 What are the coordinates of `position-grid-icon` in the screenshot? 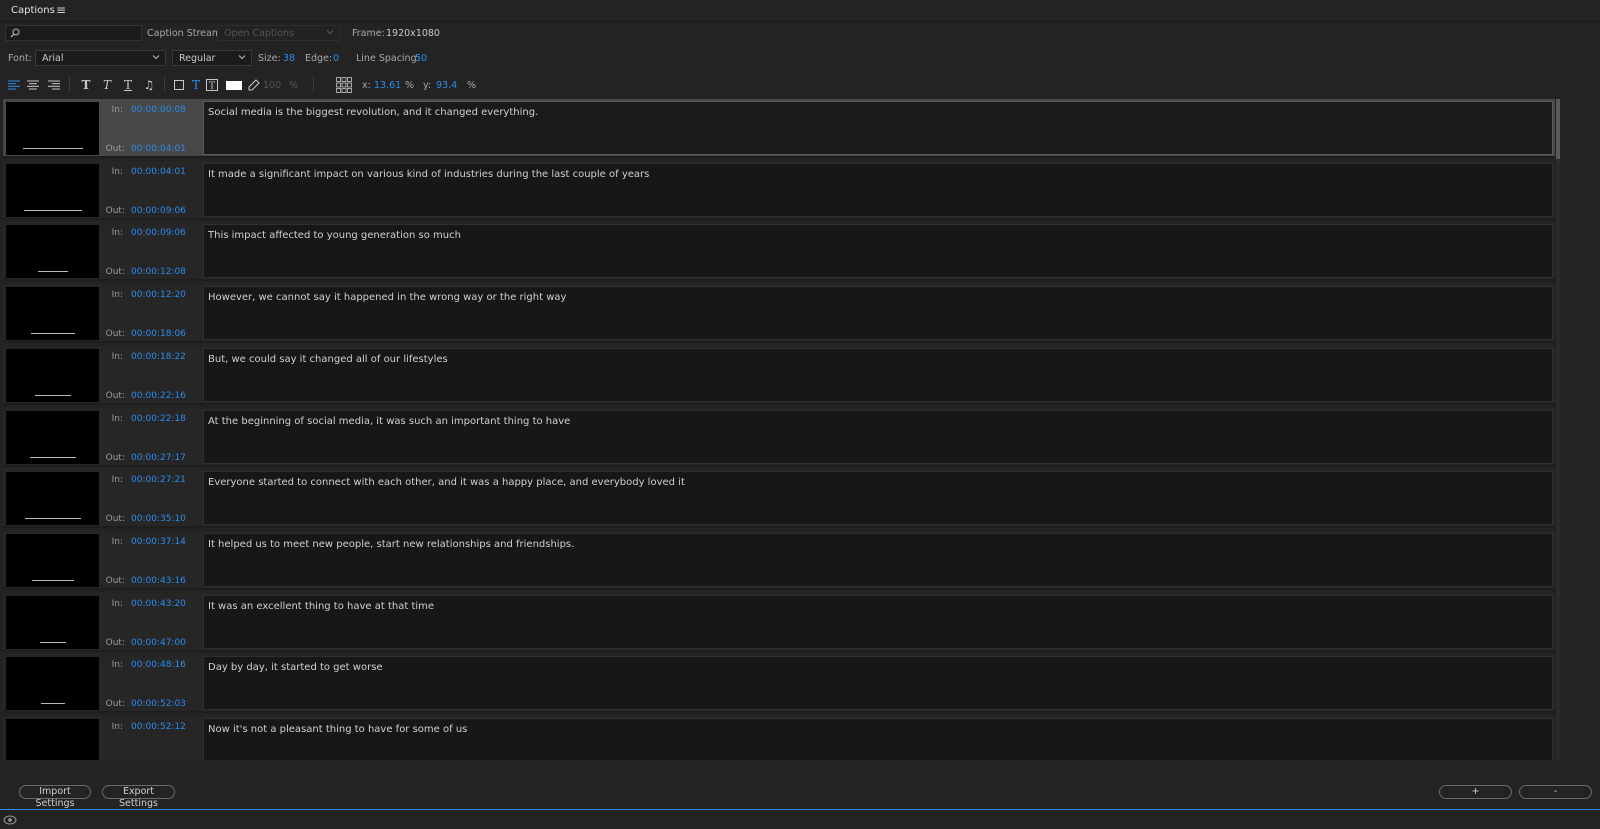 It's located at (344, 85).